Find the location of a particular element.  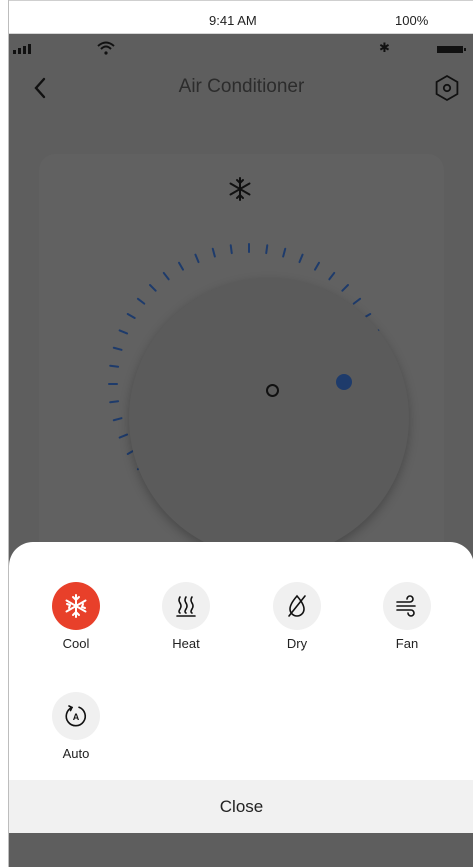

simulator-time: 9:41 AM is located at coordinates (233, 20).